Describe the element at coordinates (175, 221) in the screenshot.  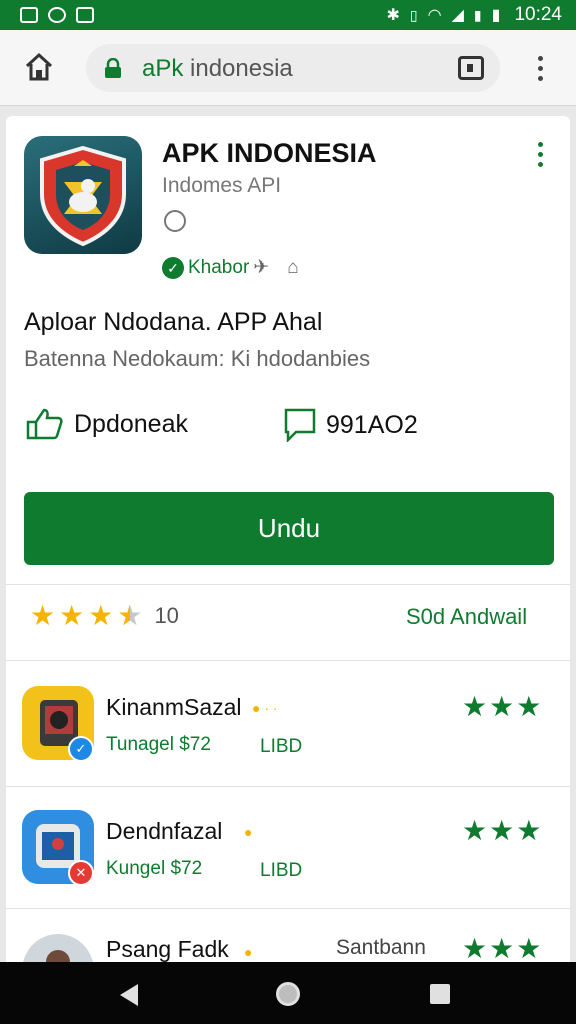
I see `clock-icon` at that location.